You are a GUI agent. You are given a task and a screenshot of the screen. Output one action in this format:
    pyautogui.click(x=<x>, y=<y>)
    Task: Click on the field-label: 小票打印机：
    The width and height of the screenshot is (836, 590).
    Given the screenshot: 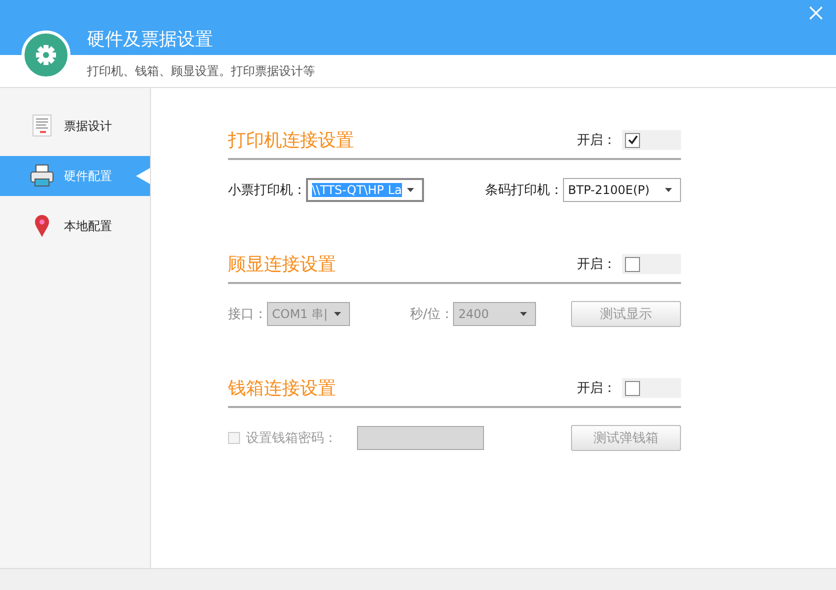 What is the action you would take?
    pyautogui.click(x=267, y=190)
    